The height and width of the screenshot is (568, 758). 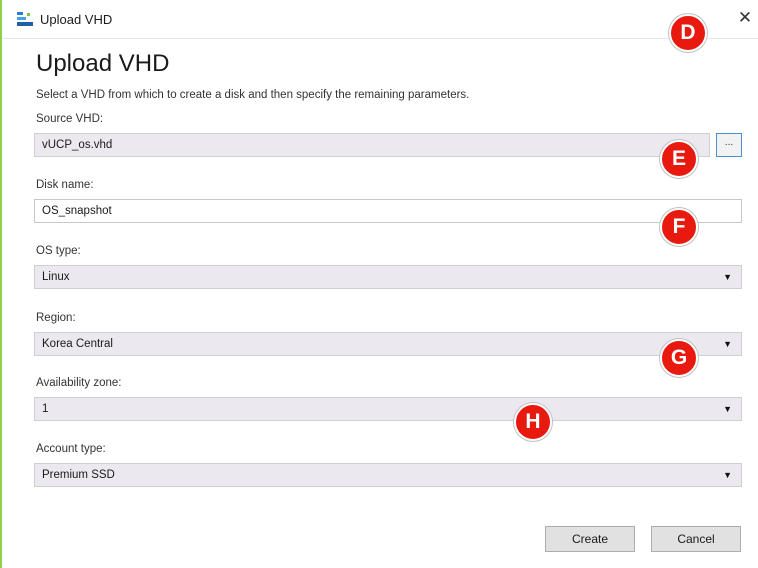 I want to click on dialog-heading: Upload VHD, so click(x=103, y=63).